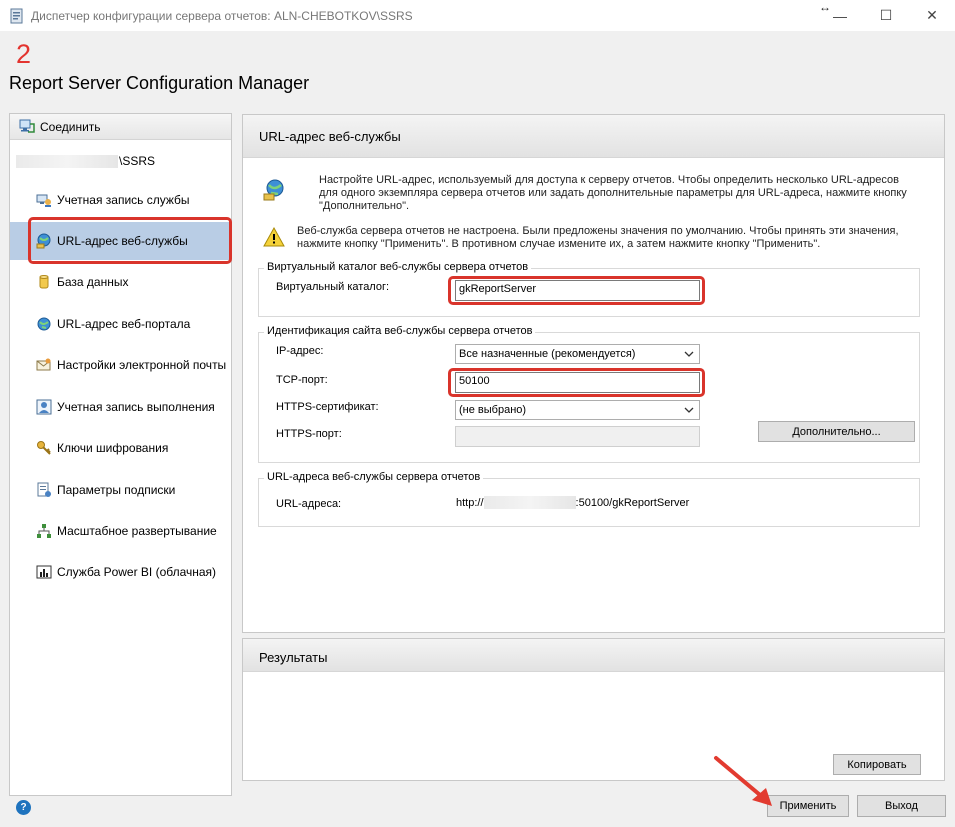 The width and height of the screenshot is (955, 827). What do you see at coordinates (136, 407) in the screenshot?
I see `sidebar-item-label: Учетная запись выполнения` at bounding box center [136, 407].